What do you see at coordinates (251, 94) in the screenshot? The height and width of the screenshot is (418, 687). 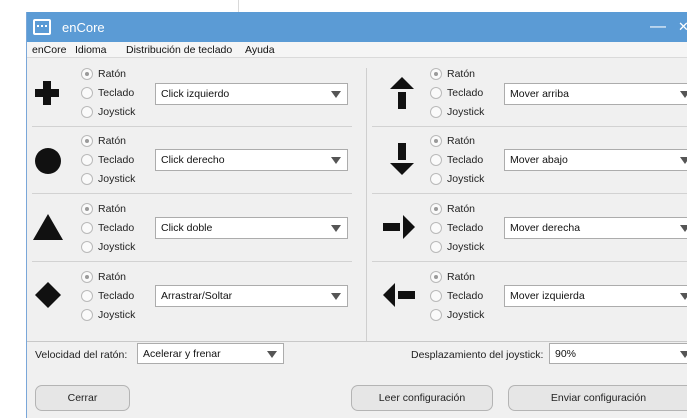 I see `left-row-1-action-select: Click izquierdo` at bounding box center [251, 94].